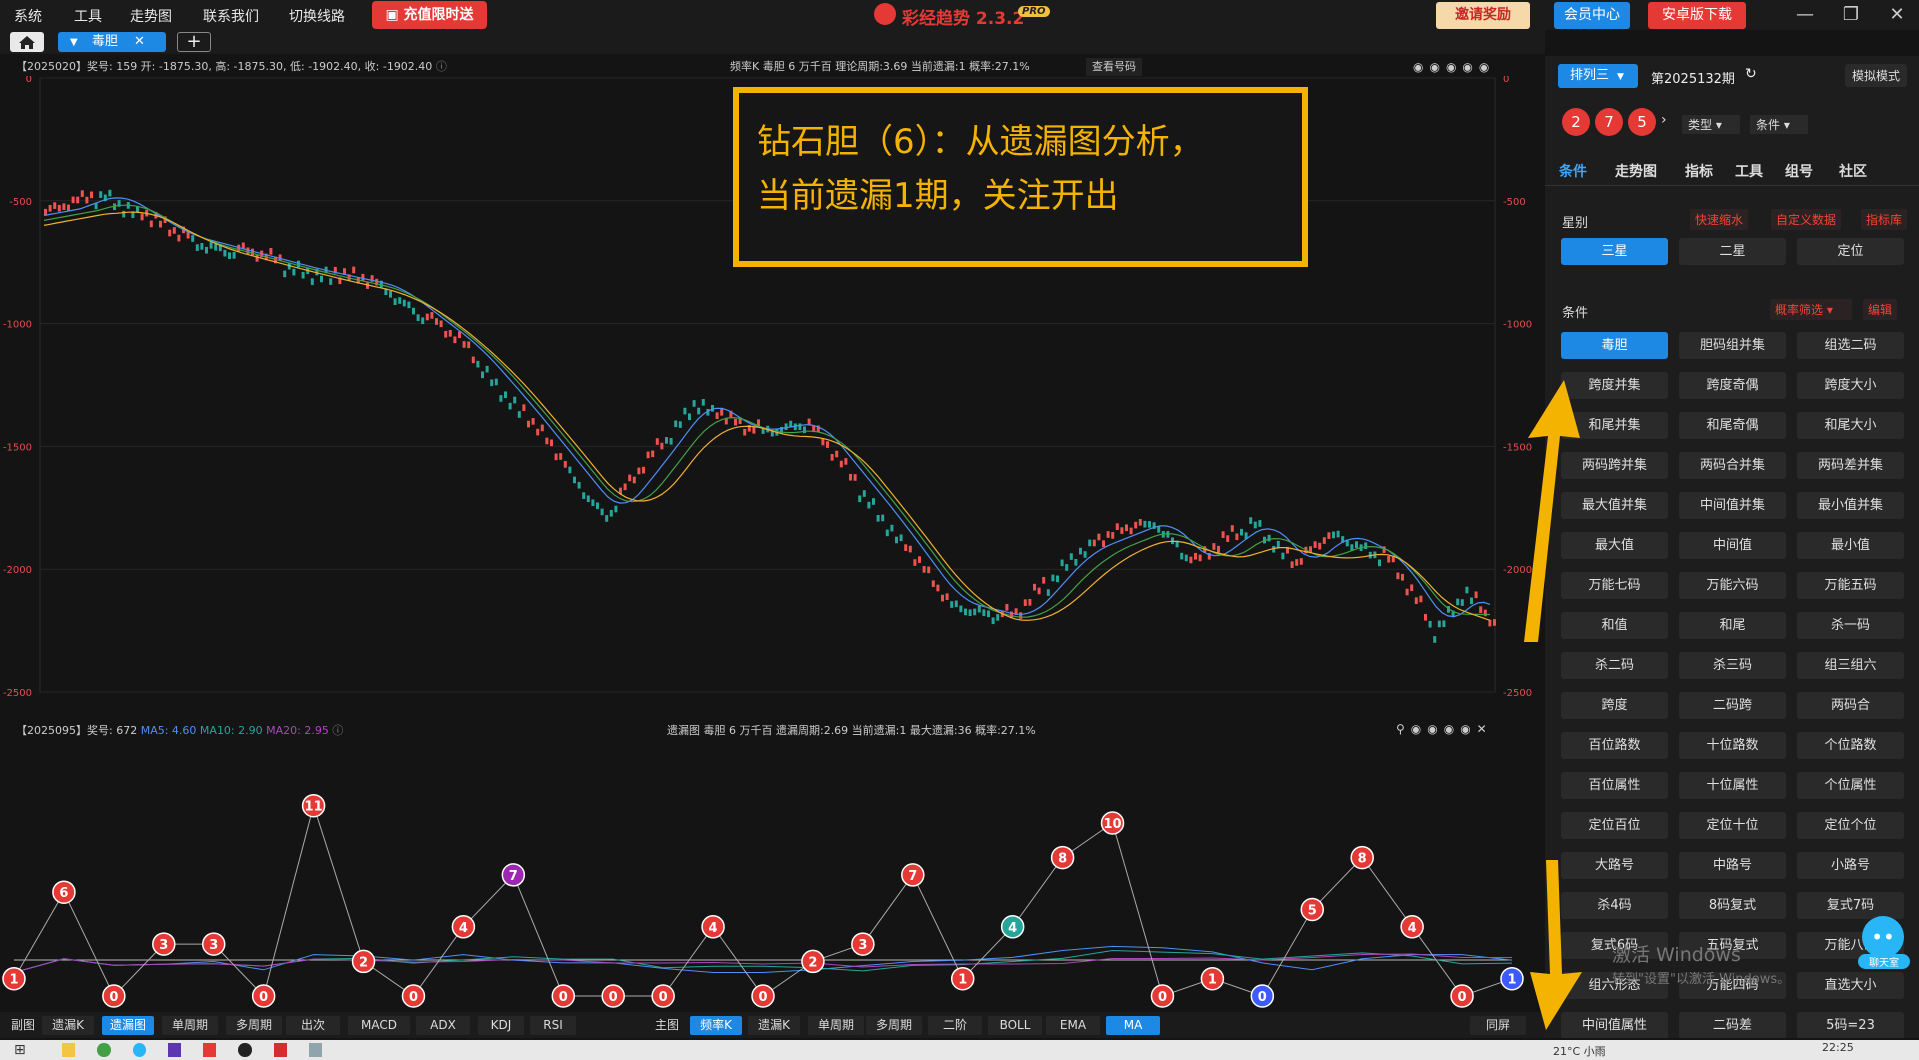 This screenshot has height=1060, width=1919. What do you see at coordinates (1133, 1025) in the screenshot?
I see `main-chart-8-button: MA` at bounding box center [1133, 1025].